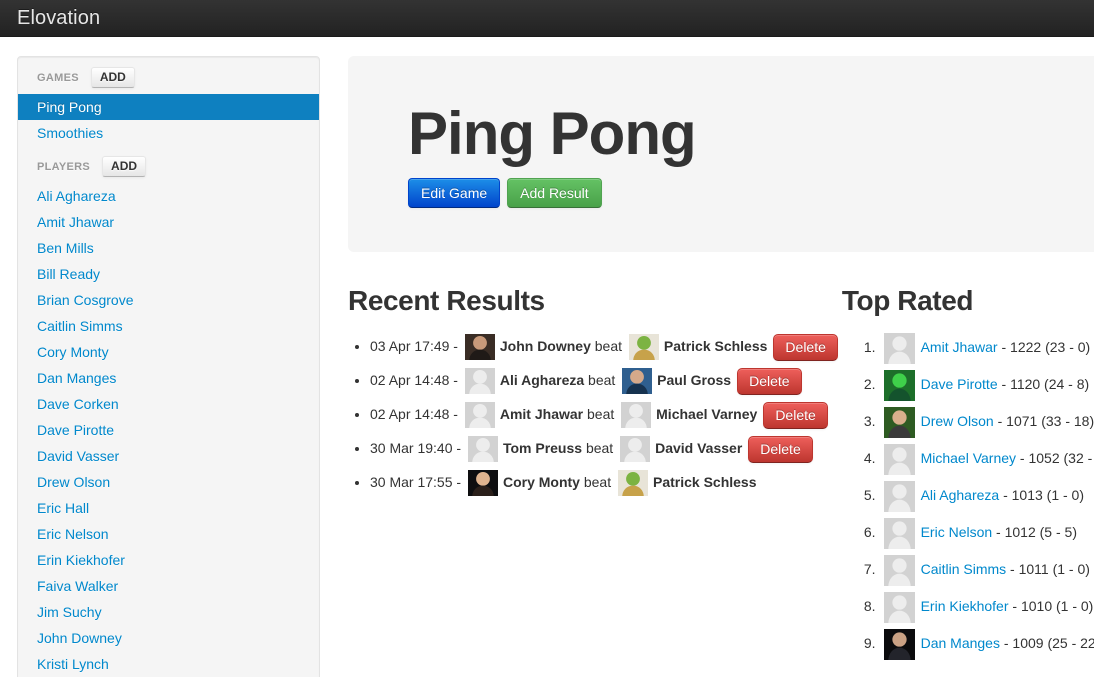  I want to click on top-rated-player-link: Dan Manges, so click(960, 643).